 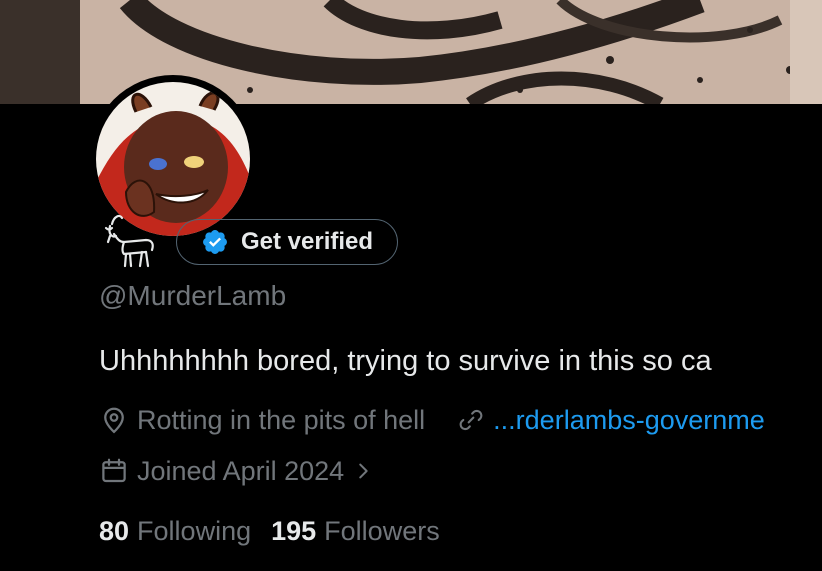 What do you see at coordinates (241, 470) in the screenshot?
I see `joined-text: Joined April 2024` at bounding box center [241, 470].